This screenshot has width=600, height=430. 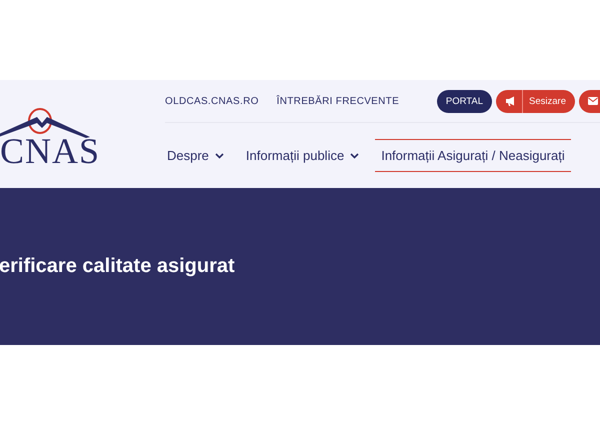 What do you see at coordinates (510, 101) in the screenshot?
I see `megaphone-icon` at bounding box center [510, 101].